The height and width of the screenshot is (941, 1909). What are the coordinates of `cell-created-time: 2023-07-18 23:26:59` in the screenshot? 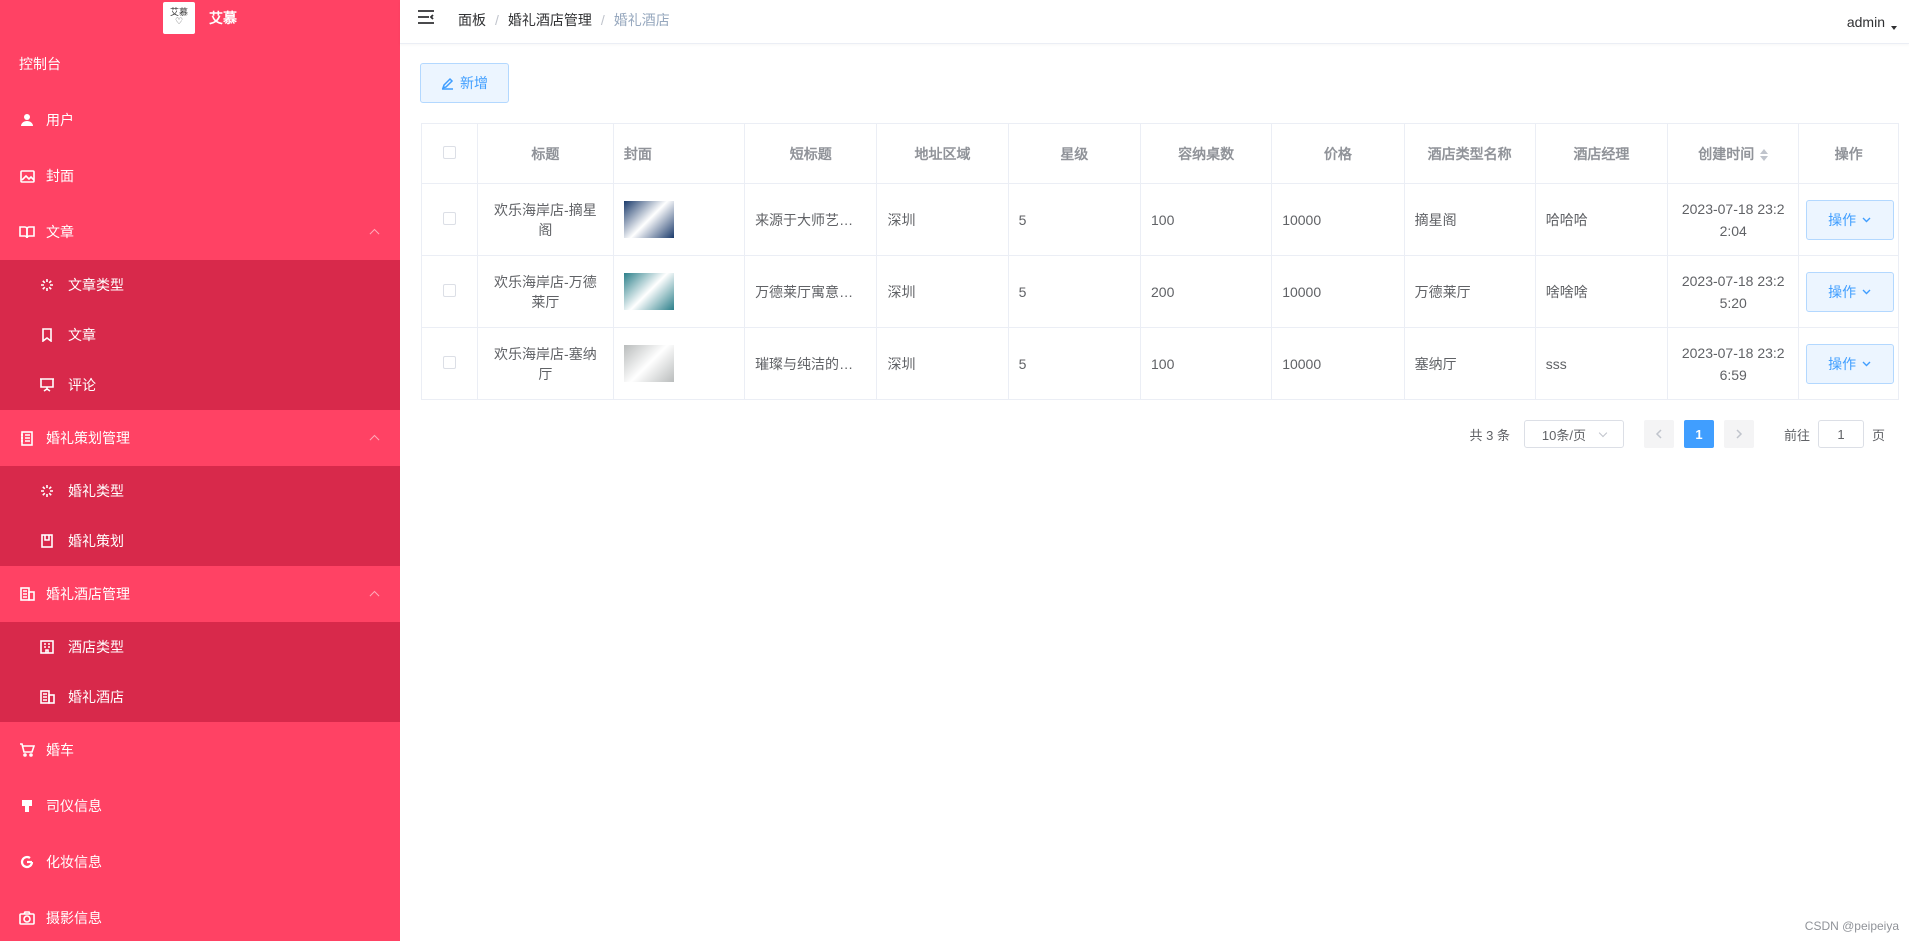 It's located at (1733, 363).